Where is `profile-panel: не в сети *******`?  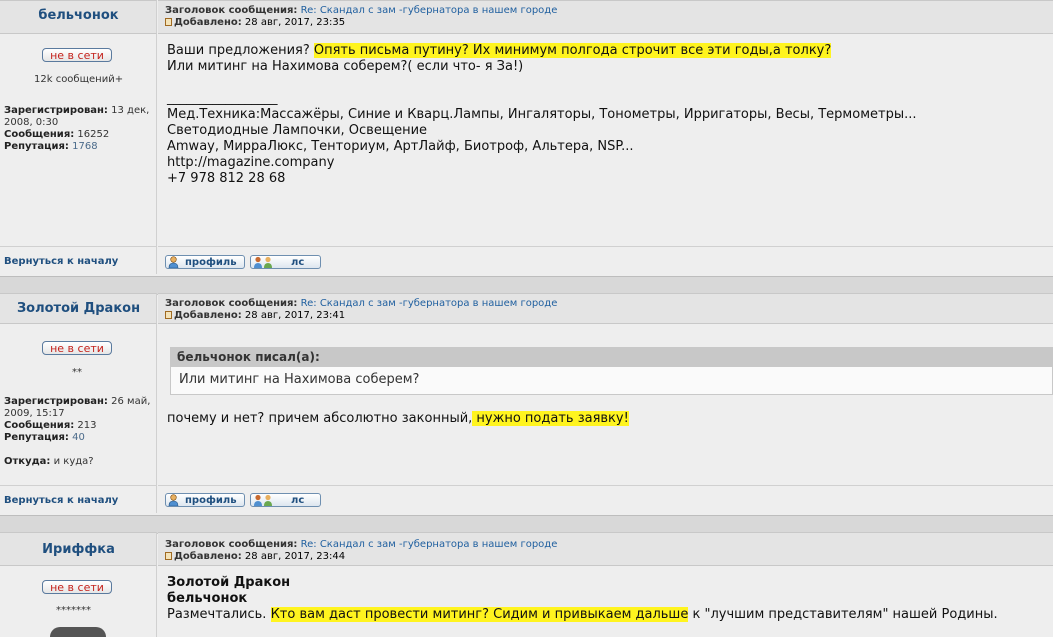
profile-panel: не в сети ******* is located at coordinates (78, 601).